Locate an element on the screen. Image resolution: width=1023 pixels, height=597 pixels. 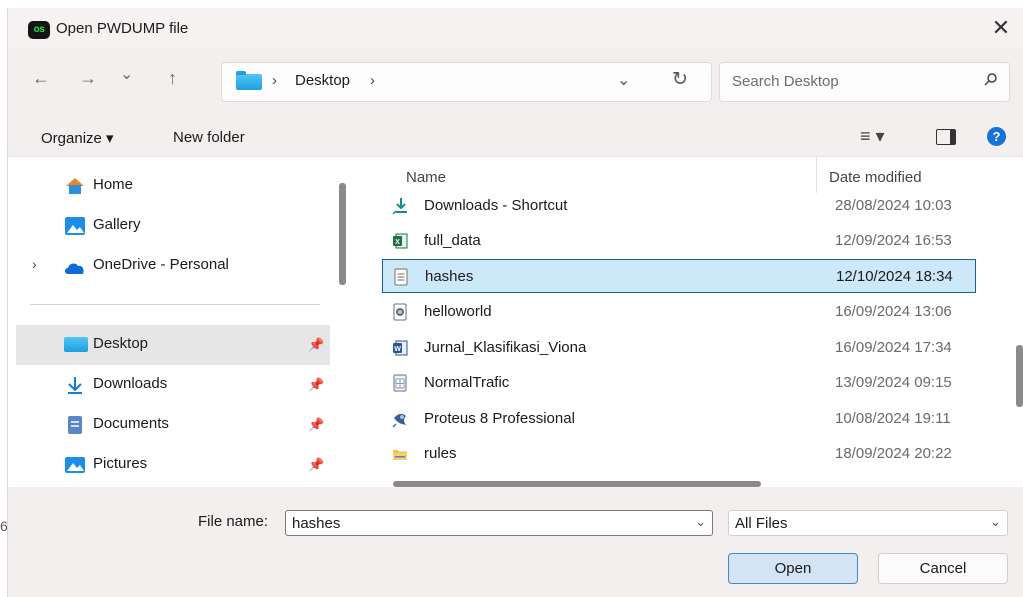
text-file-icon is located at coordinates (401, 277).